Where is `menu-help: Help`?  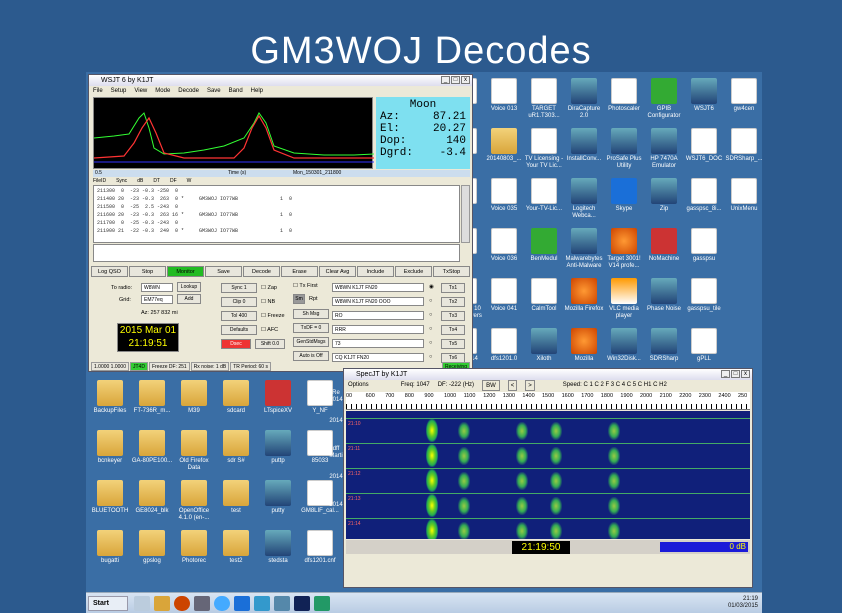 menu-help: Help is located at coordinates (257, 91).